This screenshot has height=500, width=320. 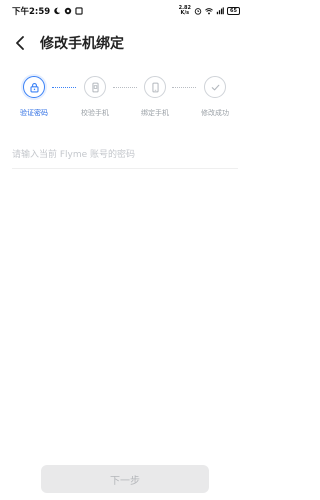 What do you see at coordinates (125, 11) in the screenshot?
I see `status-bar: 下午2:59 2.82 K/s 65` at bounding box center [125, 11].